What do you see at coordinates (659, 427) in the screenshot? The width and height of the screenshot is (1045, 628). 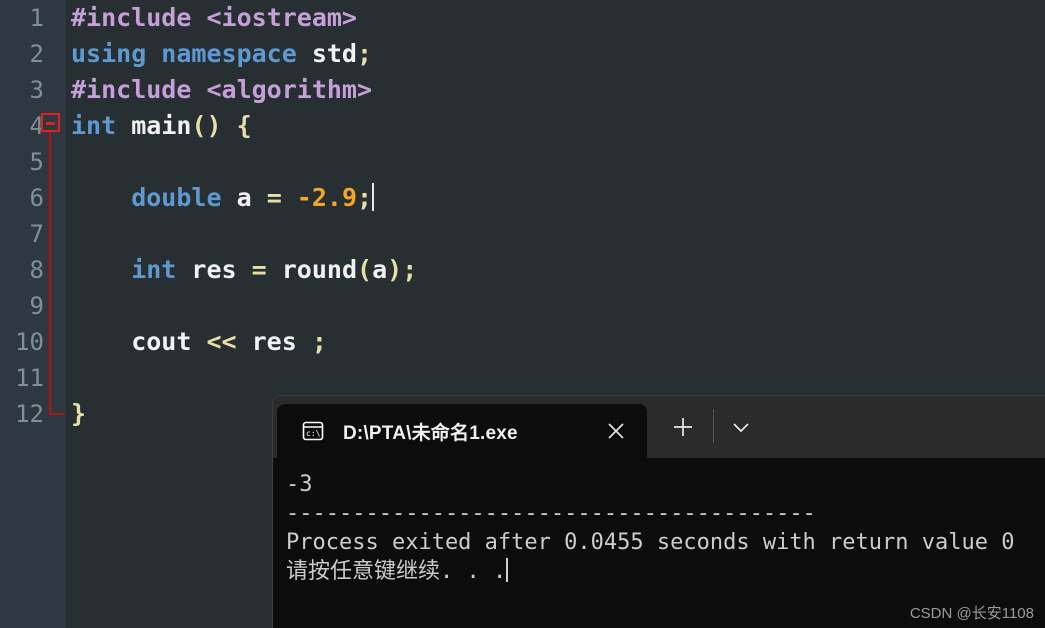 I see `terminal-tabstrip: c:\ D:\PTA\未命名1.exe` at bounding box center [659, 427].